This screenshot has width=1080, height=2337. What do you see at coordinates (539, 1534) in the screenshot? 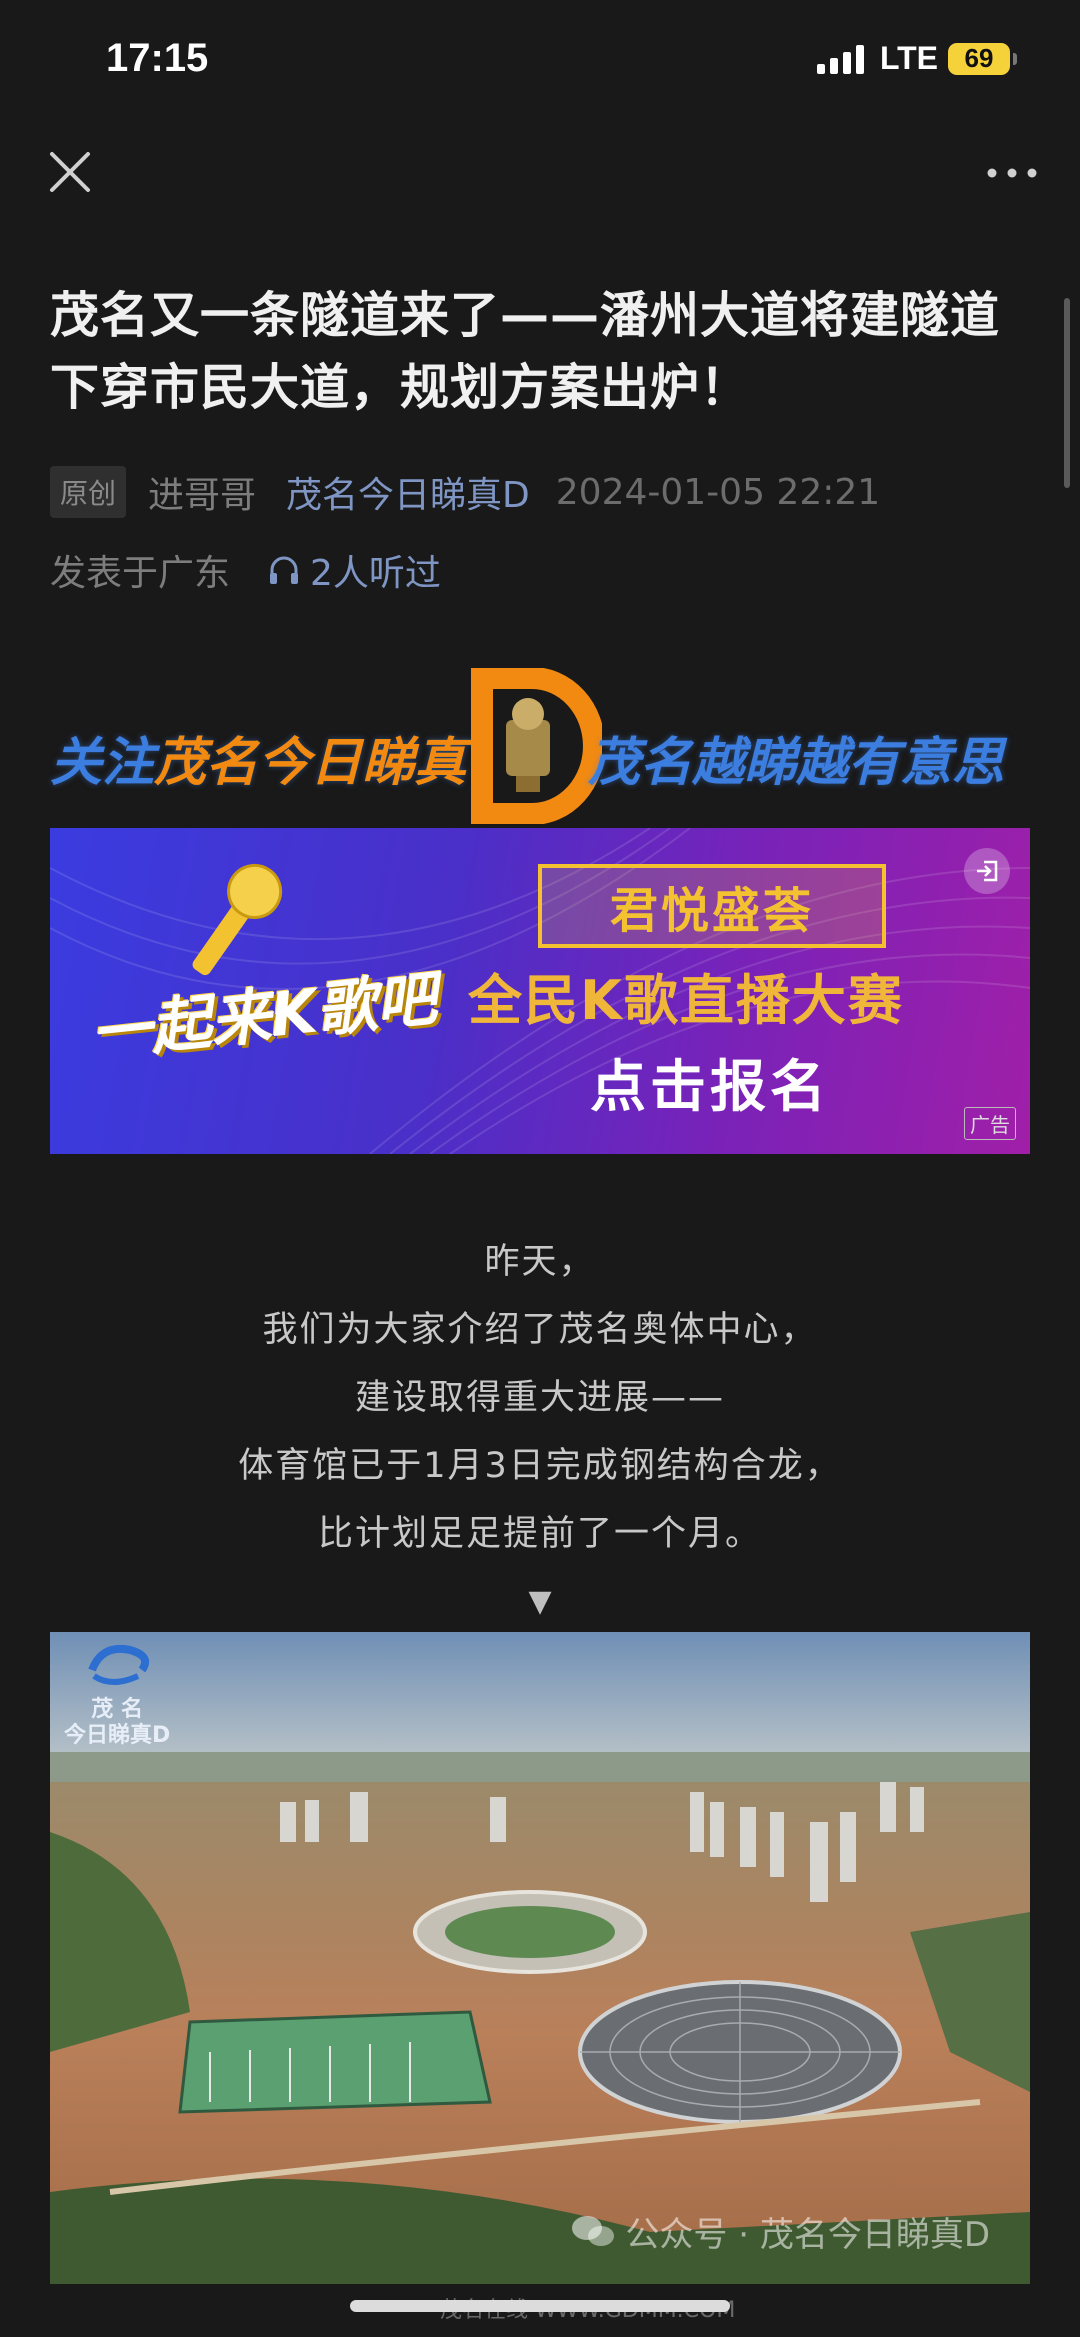
I see `body-line: 比计划足足提前了一个月。` at bounding box center [539, 1534].